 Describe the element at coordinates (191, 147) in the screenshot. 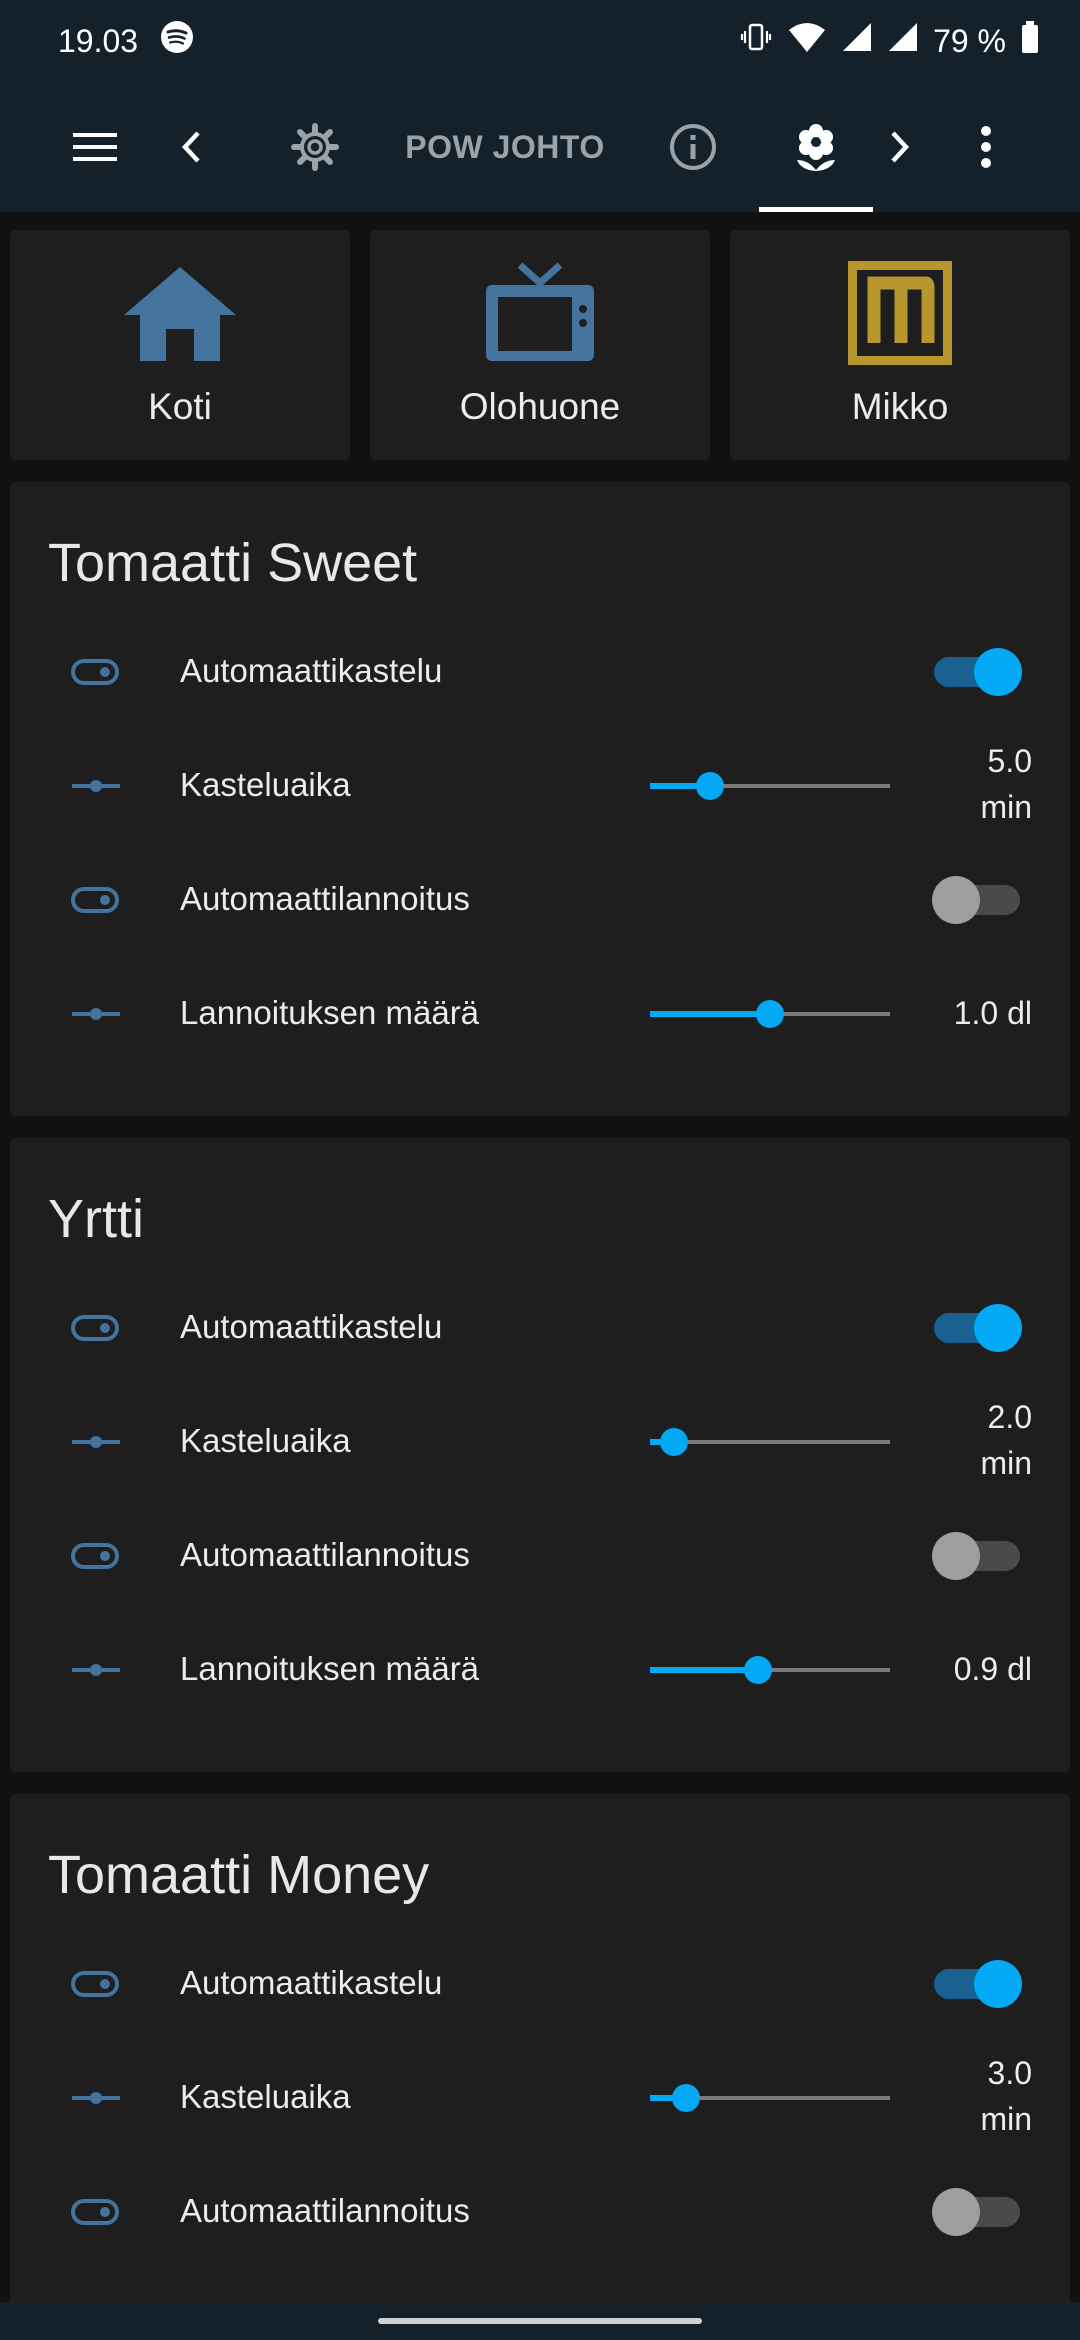

I see `chevron-left-icon` at that location.